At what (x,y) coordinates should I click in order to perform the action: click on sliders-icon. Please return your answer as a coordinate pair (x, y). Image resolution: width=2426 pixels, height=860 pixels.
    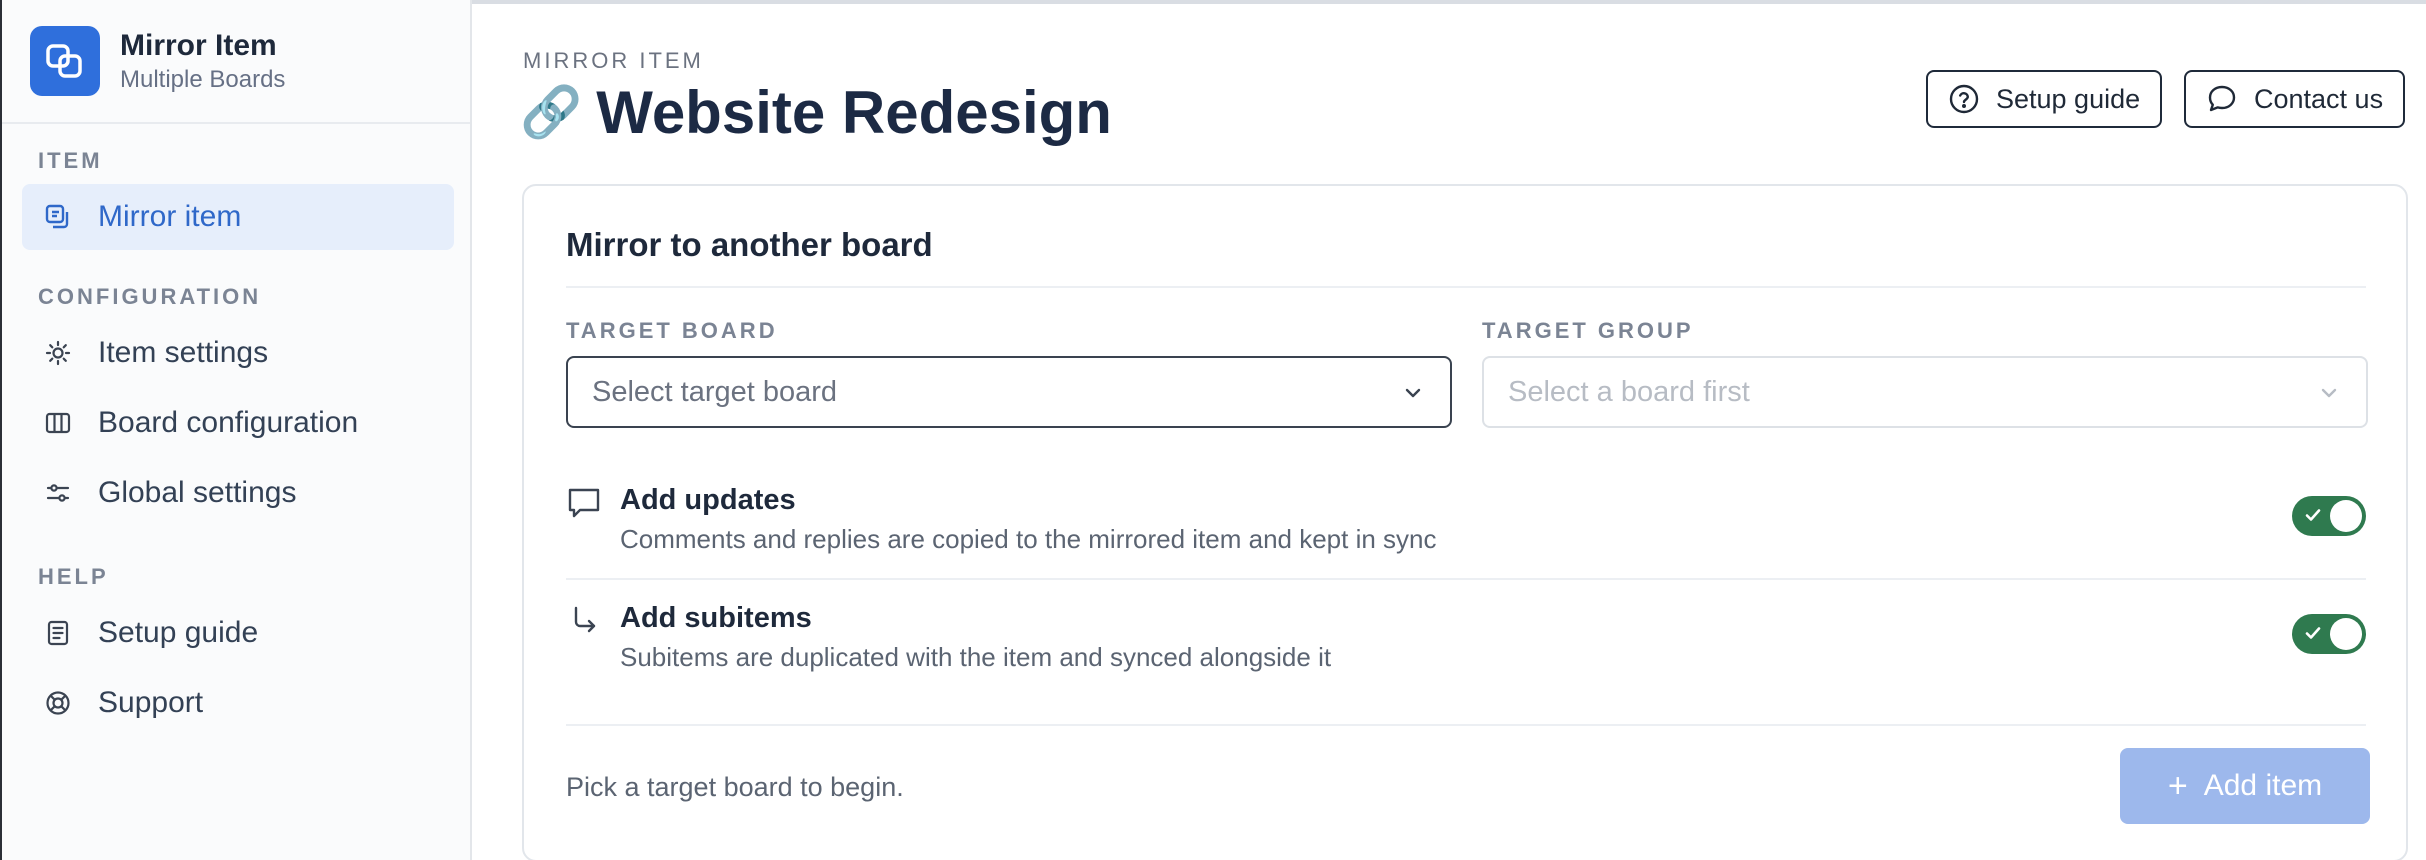
    Looking at the image, I should click on (58, 493).